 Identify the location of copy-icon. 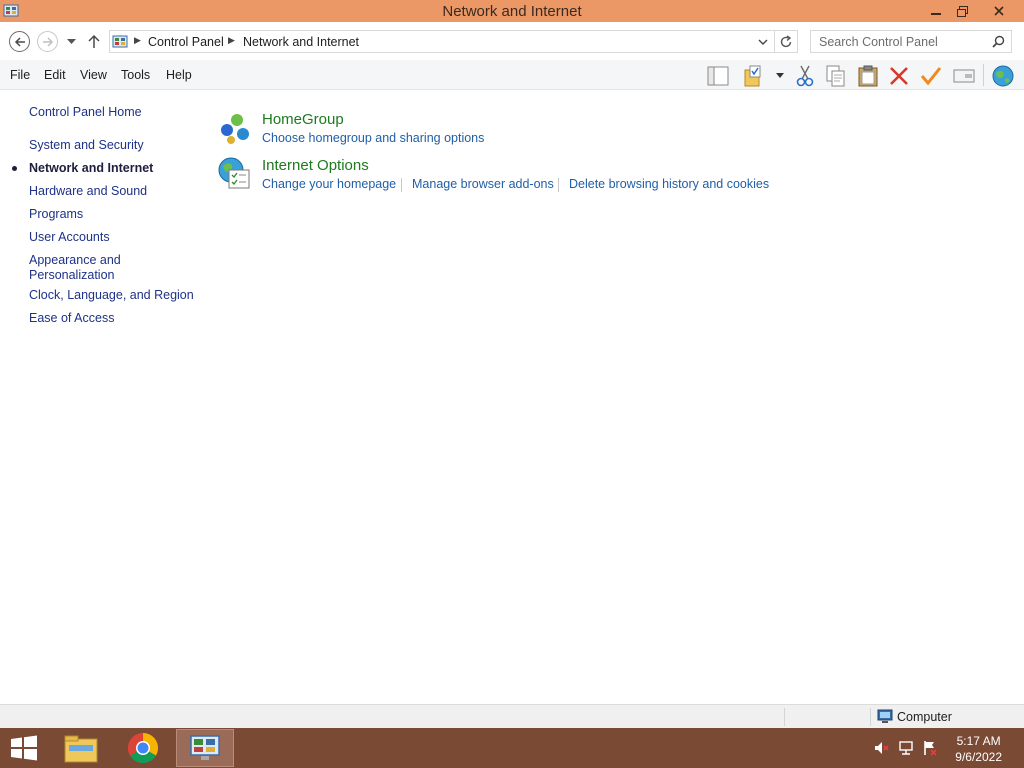
(835, 76).